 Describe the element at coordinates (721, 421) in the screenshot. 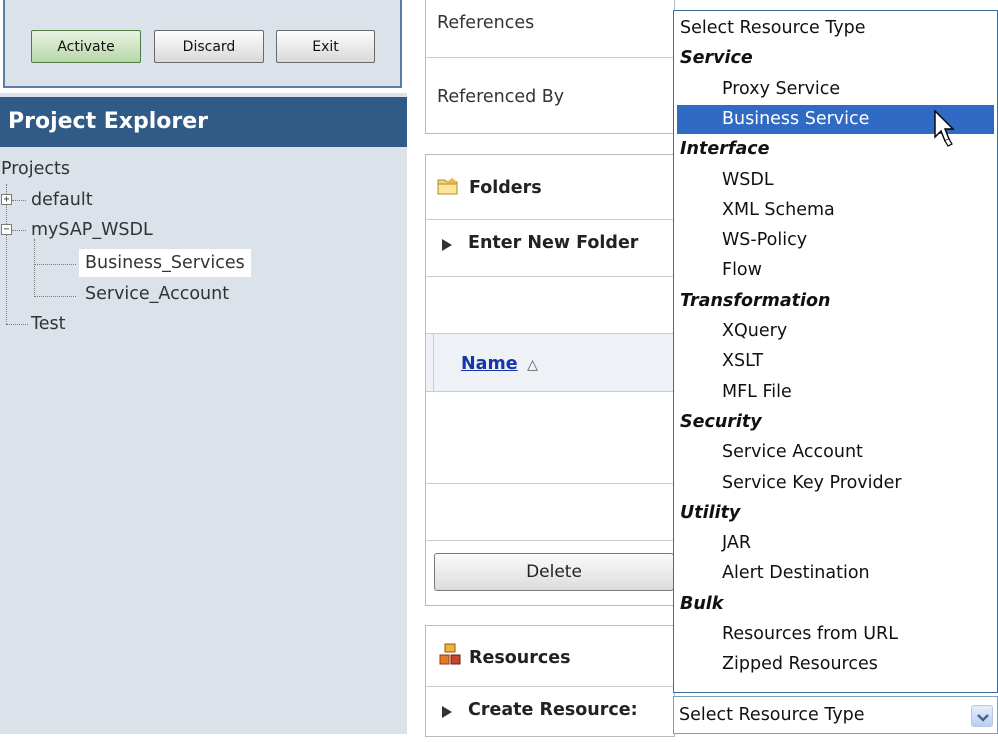

I see `dropdown-group-label: Security` at that location.